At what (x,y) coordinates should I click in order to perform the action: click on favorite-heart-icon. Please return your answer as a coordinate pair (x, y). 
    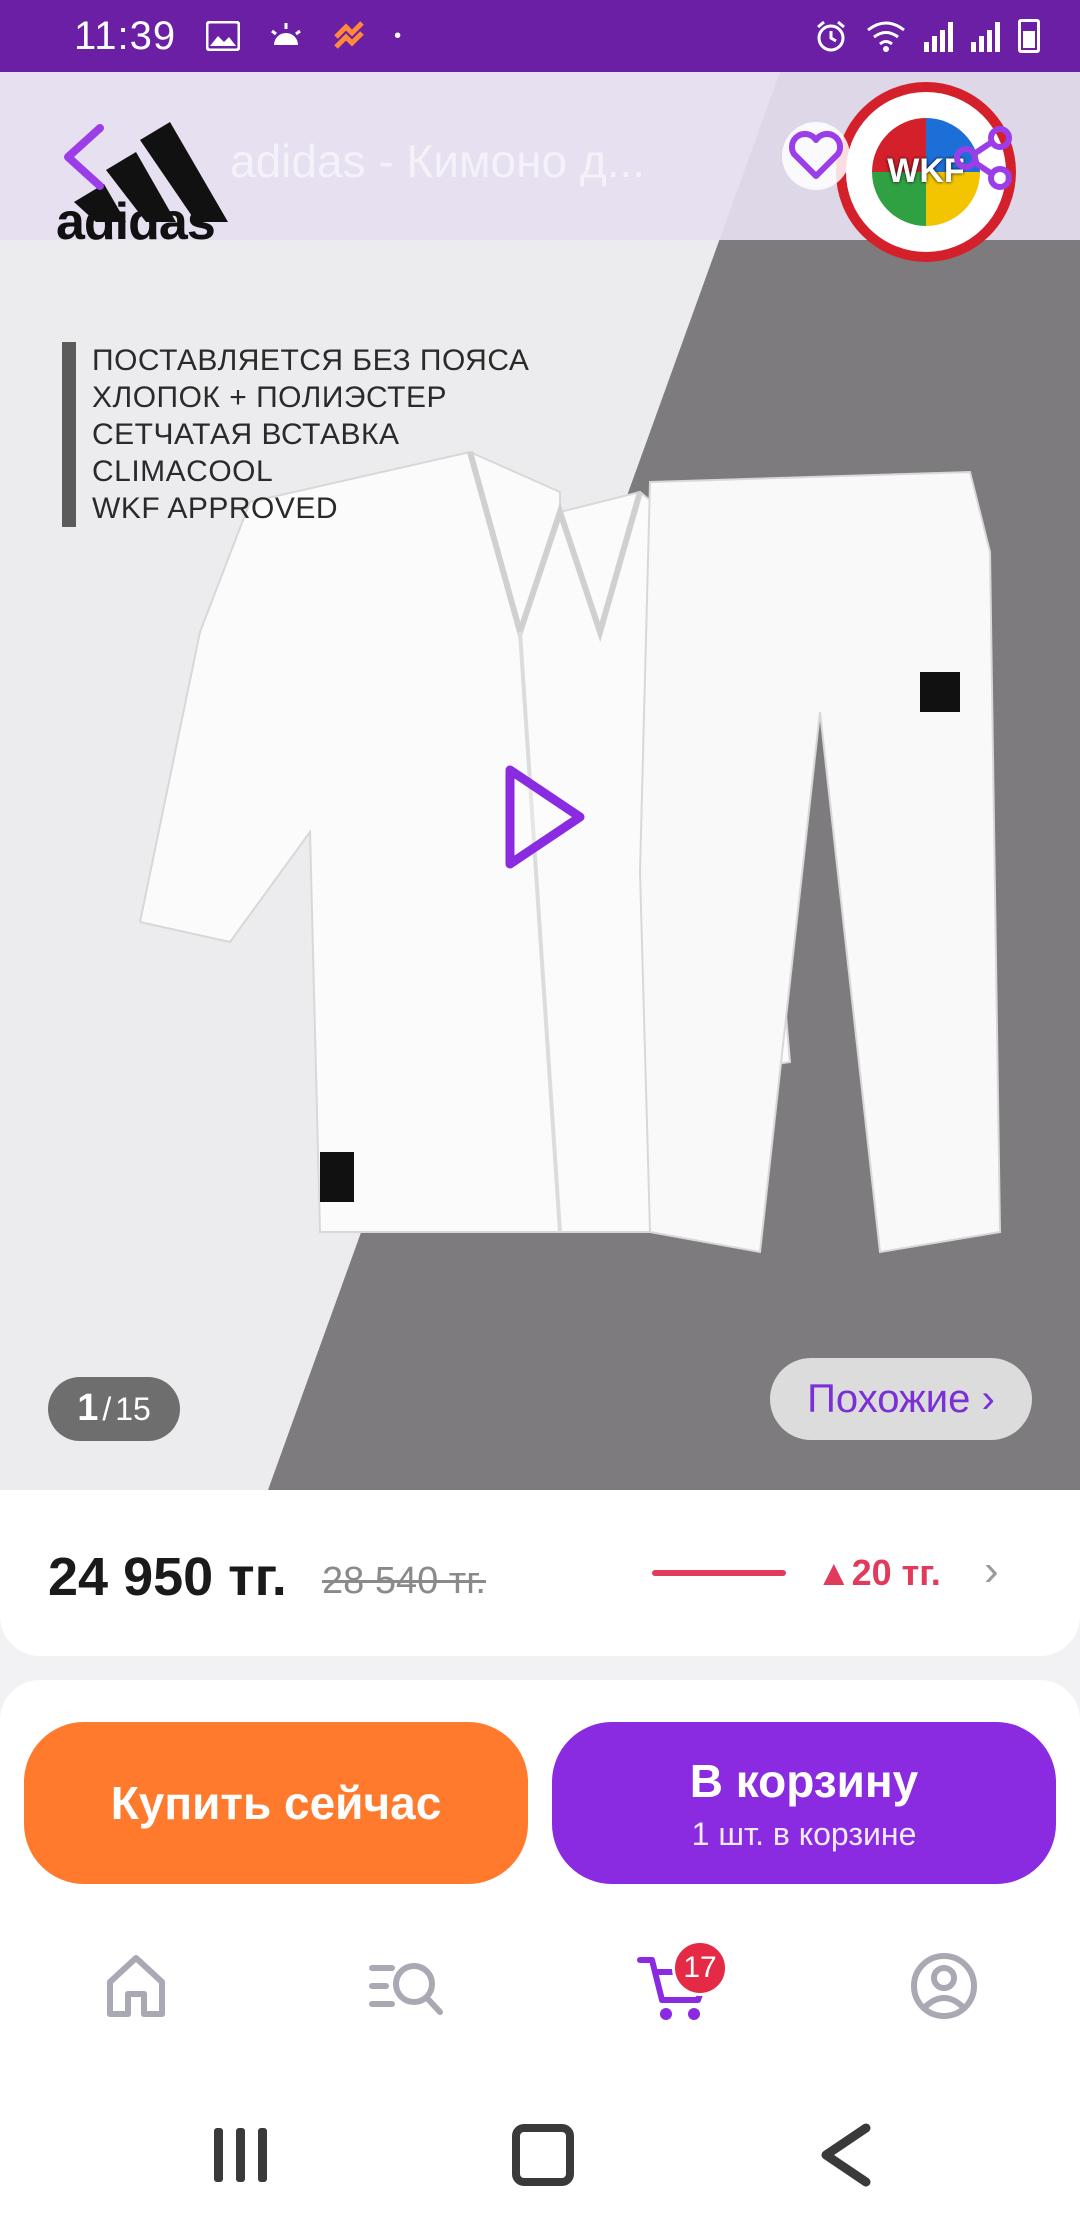
    Looking at the image, I should click on (816, 156).